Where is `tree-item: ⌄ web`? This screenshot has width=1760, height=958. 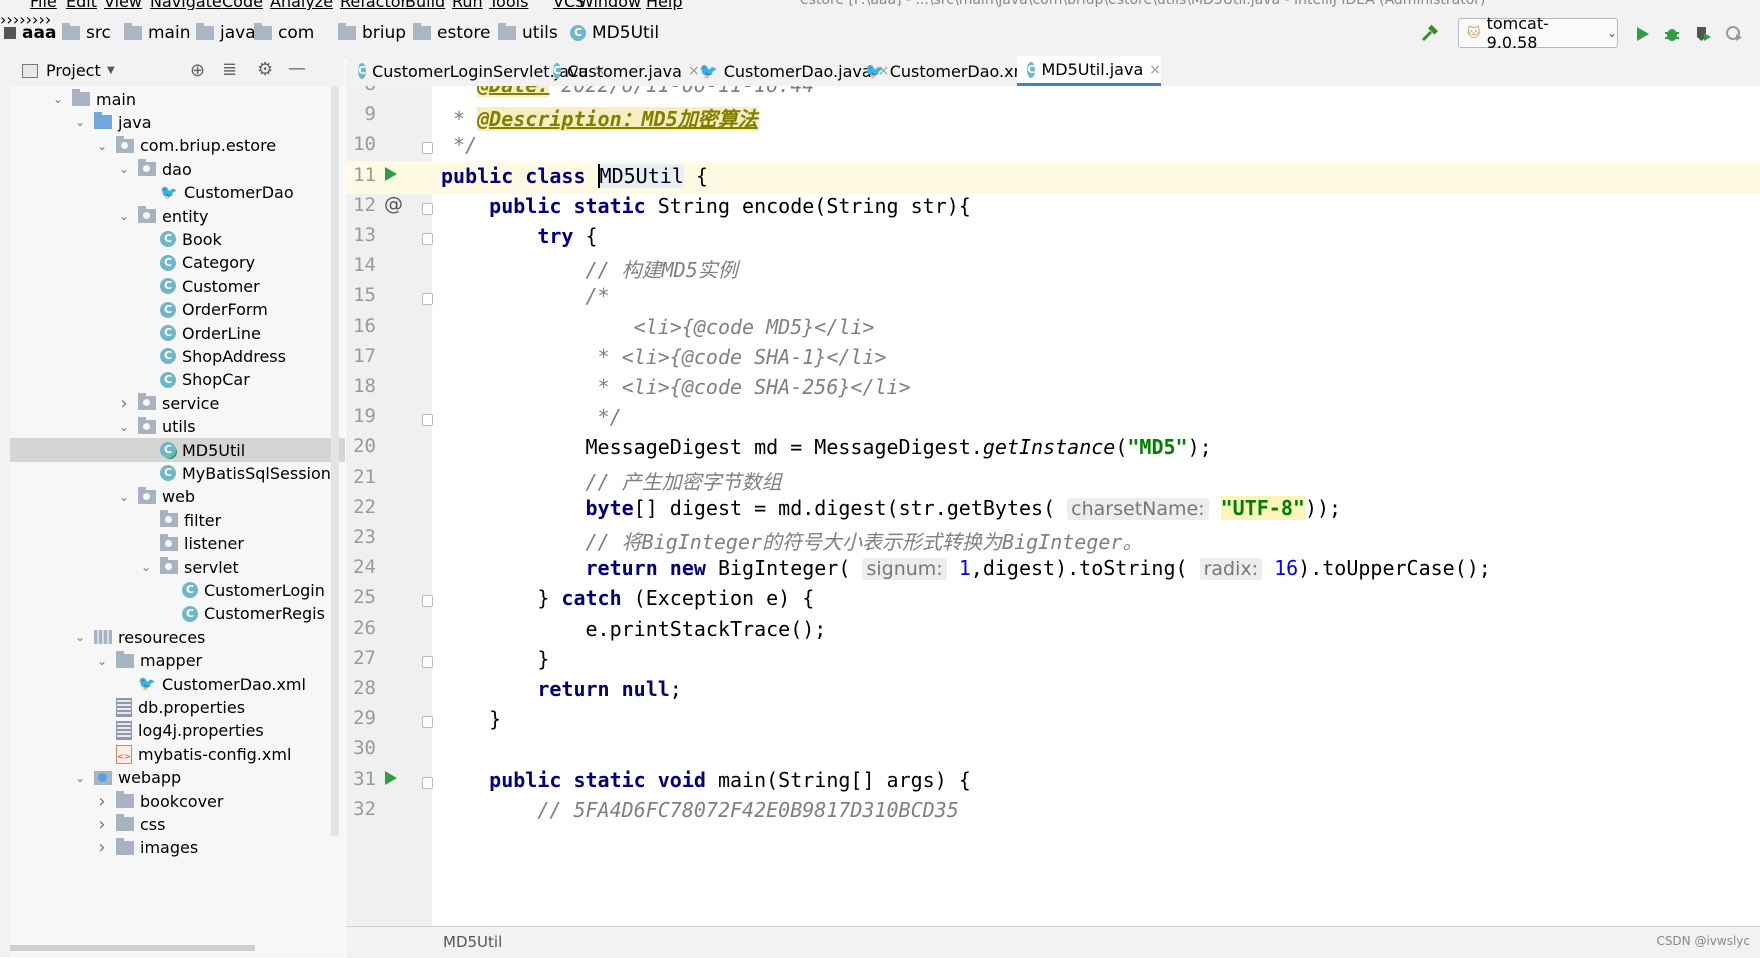
tree-item: ⌄ web is located at coordinates (155, 497).